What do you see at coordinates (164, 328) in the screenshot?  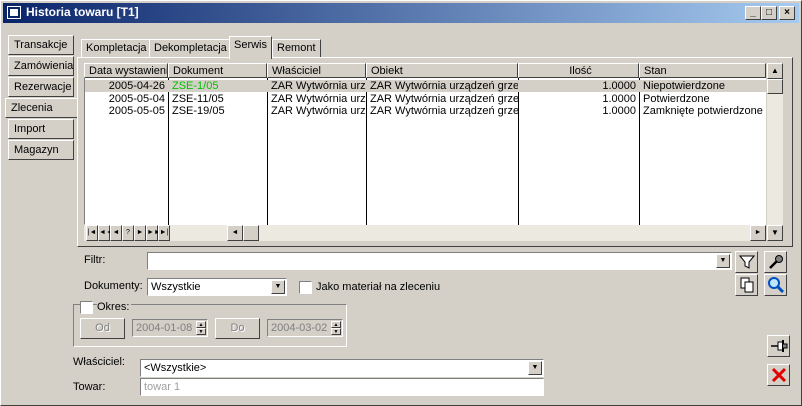 I see `from-date-value: 2004-01-08` at bounding box center [164, 328].